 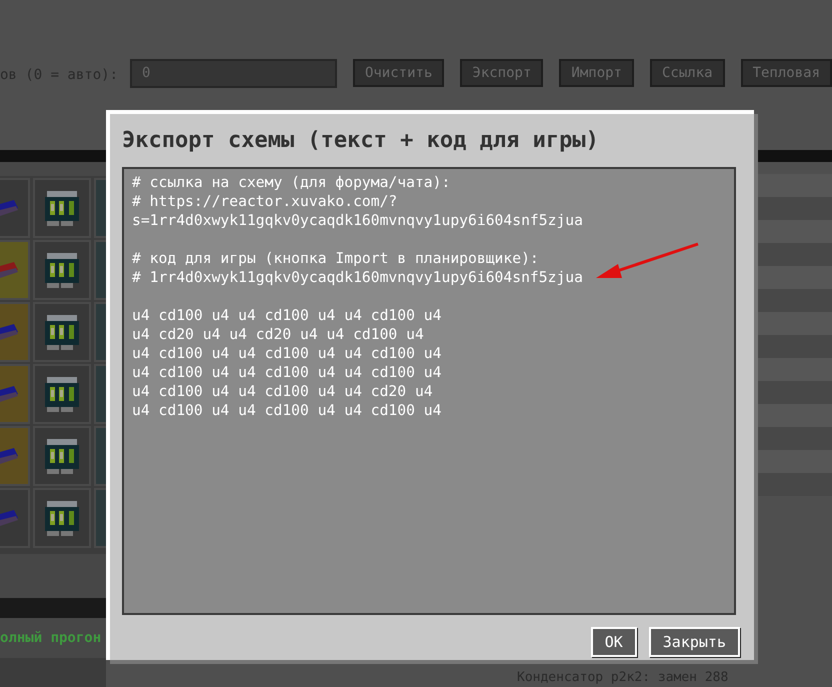 I want to click on toolbar-button: Экспорт, so click(x=502, y=73).